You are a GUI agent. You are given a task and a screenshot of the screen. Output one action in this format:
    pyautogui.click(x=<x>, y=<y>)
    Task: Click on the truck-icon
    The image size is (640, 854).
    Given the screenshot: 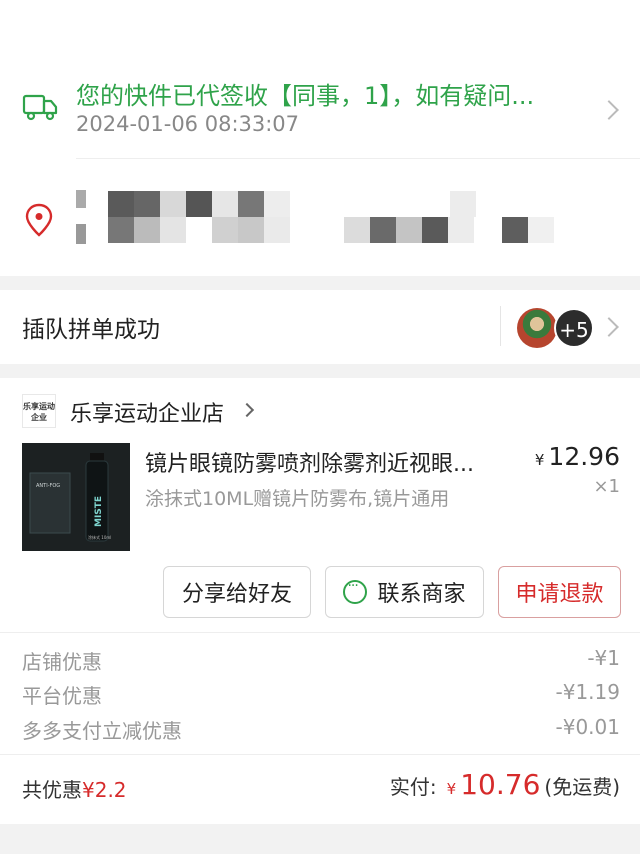 What is the action you would take?
    pyautogui.click(x=40, y=107)
    